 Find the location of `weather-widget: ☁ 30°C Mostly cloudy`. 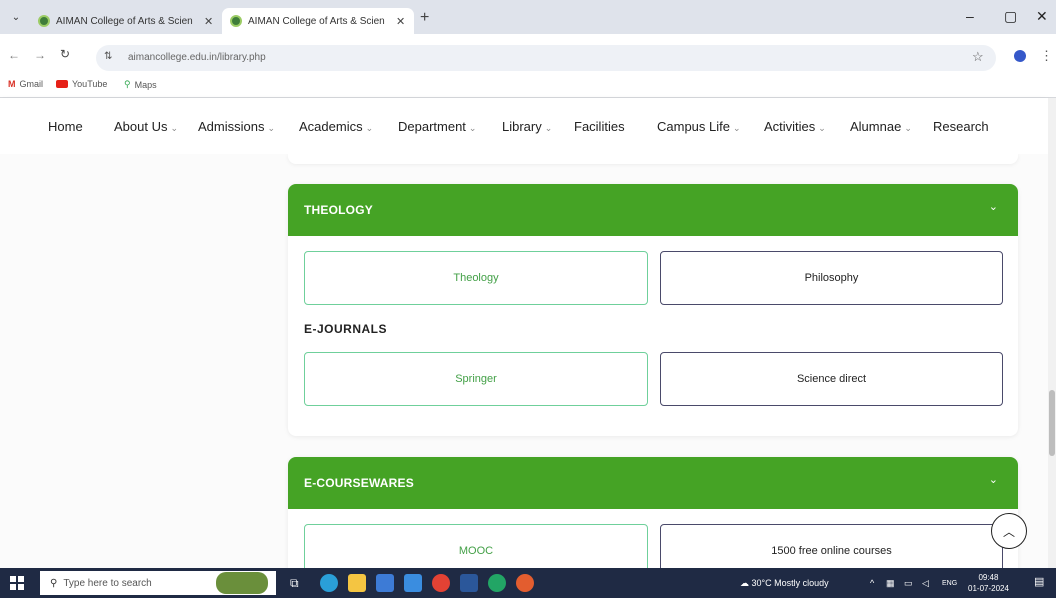

weather-widget: ☁ 30°C Mostly cloudy is located at coordinates (784, 583).